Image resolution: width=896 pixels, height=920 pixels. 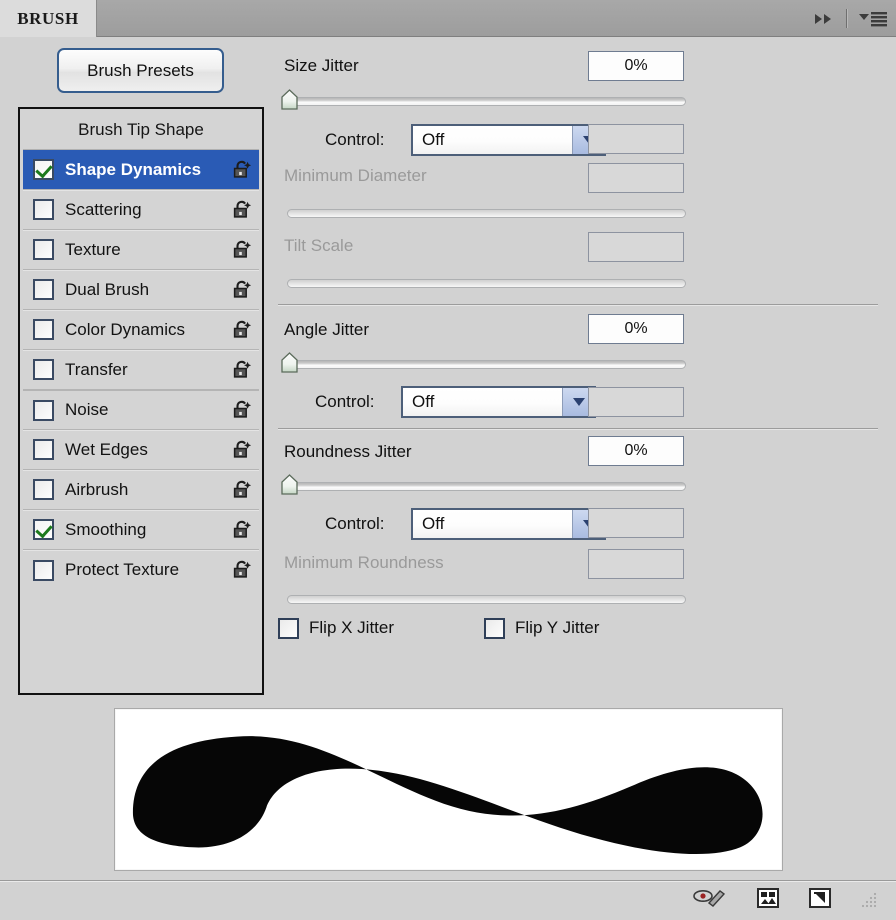 I want to click on titlebar-controls, so click(x=850, y=18).